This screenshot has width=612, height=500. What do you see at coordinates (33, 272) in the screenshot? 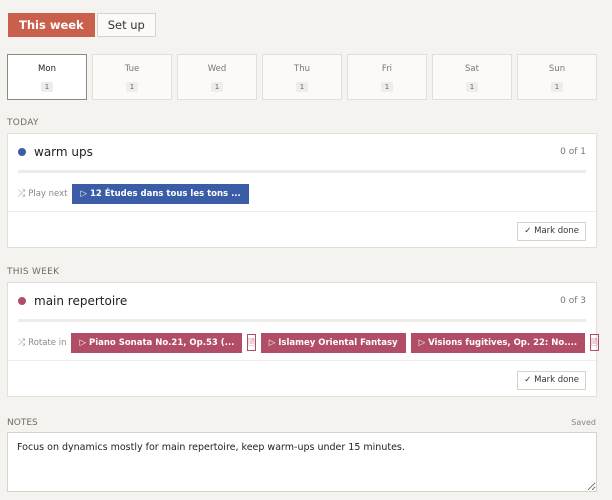
I see `section-label-this-week: THIS WEEK` at bounding box center [33, 272].